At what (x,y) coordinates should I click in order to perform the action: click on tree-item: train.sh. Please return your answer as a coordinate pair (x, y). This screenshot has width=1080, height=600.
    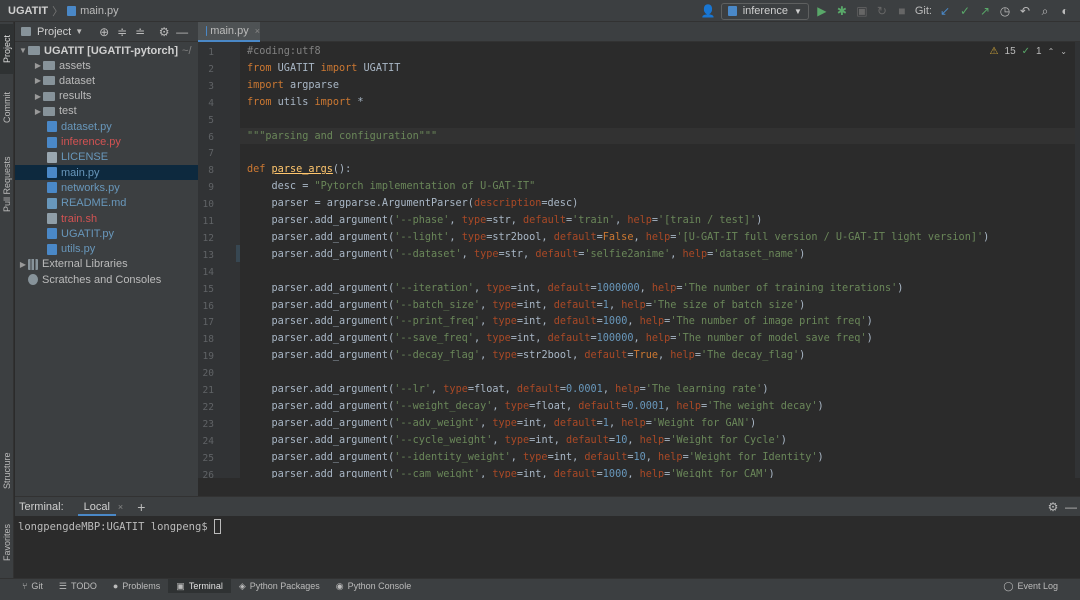
    Looking at the image, I should click on (106, 218).